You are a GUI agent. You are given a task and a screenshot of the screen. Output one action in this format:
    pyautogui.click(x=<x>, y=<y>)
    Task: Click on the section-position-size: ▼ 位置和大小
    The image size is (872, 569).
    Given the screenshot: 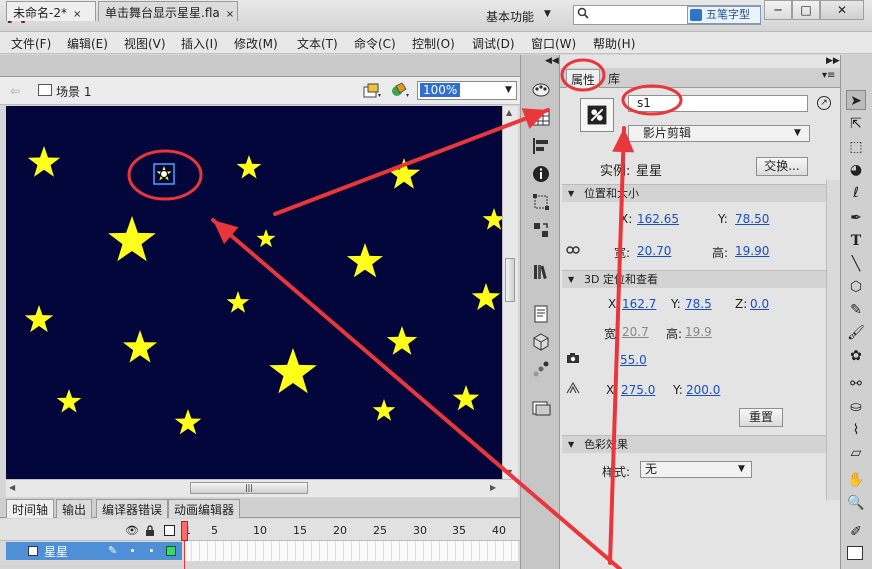 What is the action you would take?
    pyautogui.click(x=694, y=193)
    